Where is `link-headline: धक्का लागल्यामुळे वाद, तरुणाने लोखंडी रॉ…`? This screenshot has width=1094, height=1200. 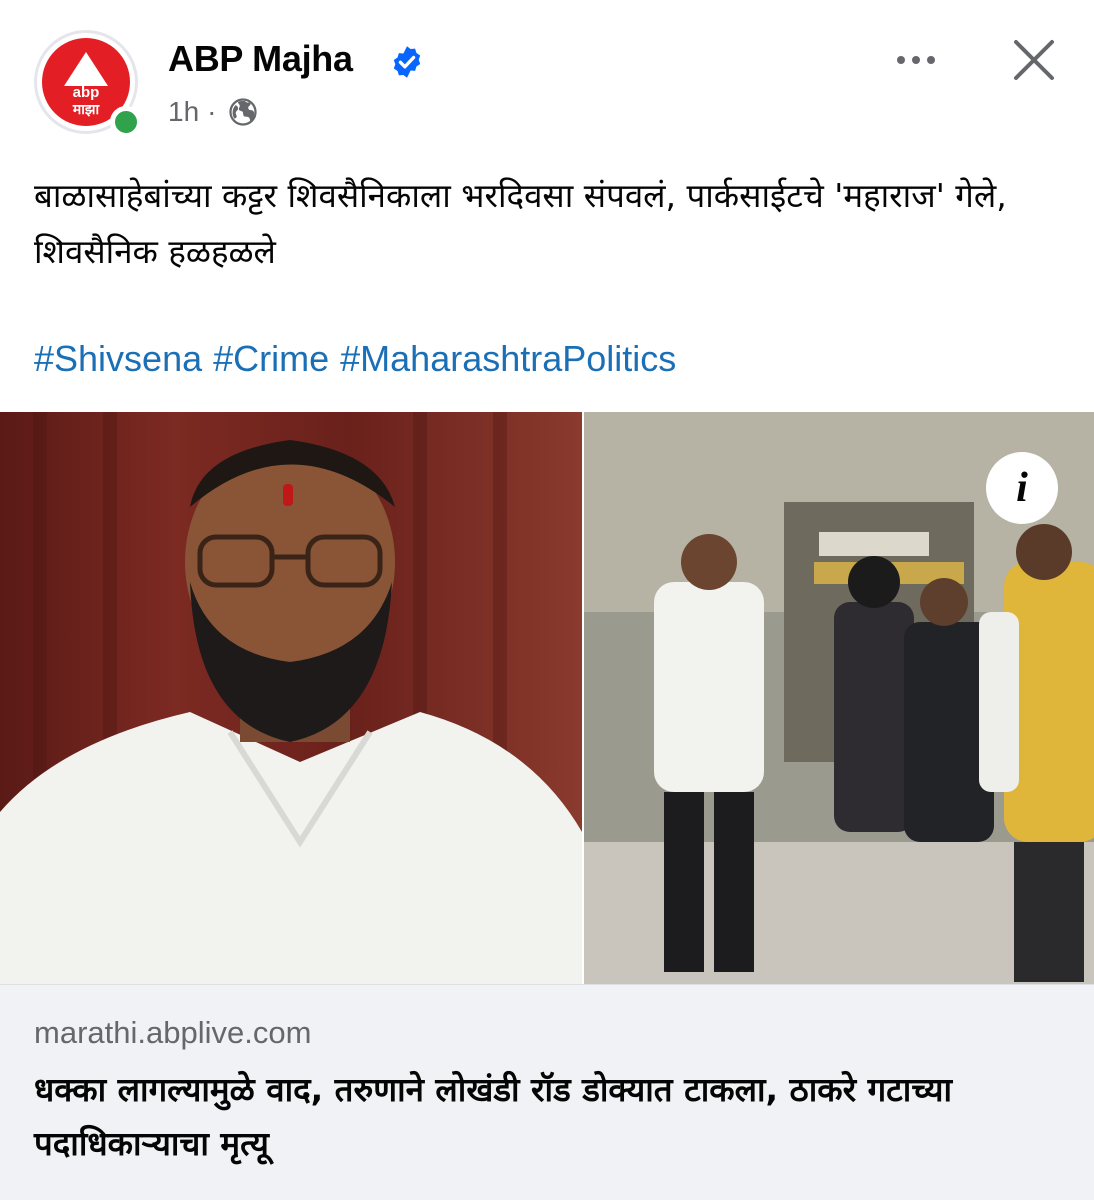
link-headline: धक्का लागल्यामुळे वाद, तरुणाने लोखंडी रॉ… is located at coordinates (549, 1117).